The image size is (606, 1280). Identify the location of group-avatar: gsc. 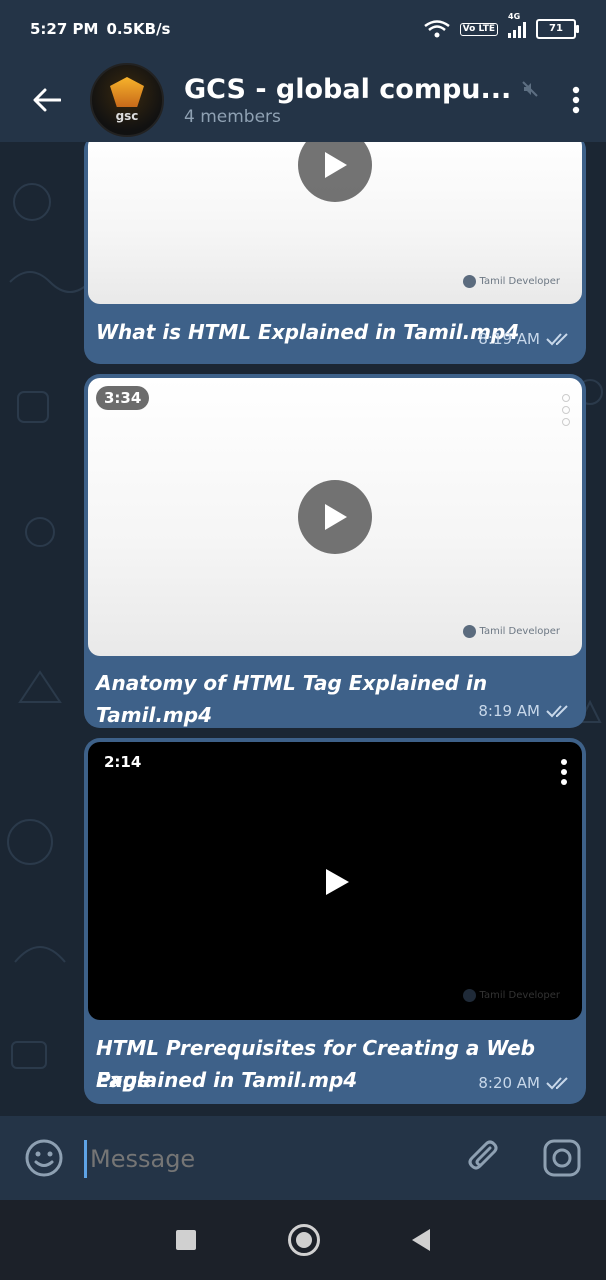
(127, 100).